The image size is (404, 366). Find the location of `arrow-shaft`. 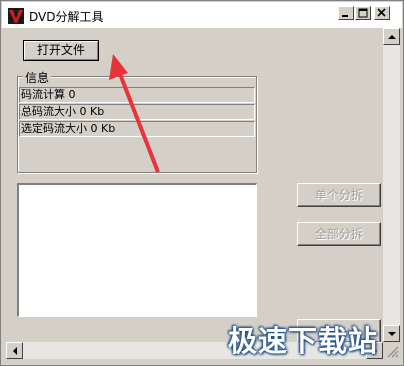

arrow-shaft is located at coordinates (139, 123).